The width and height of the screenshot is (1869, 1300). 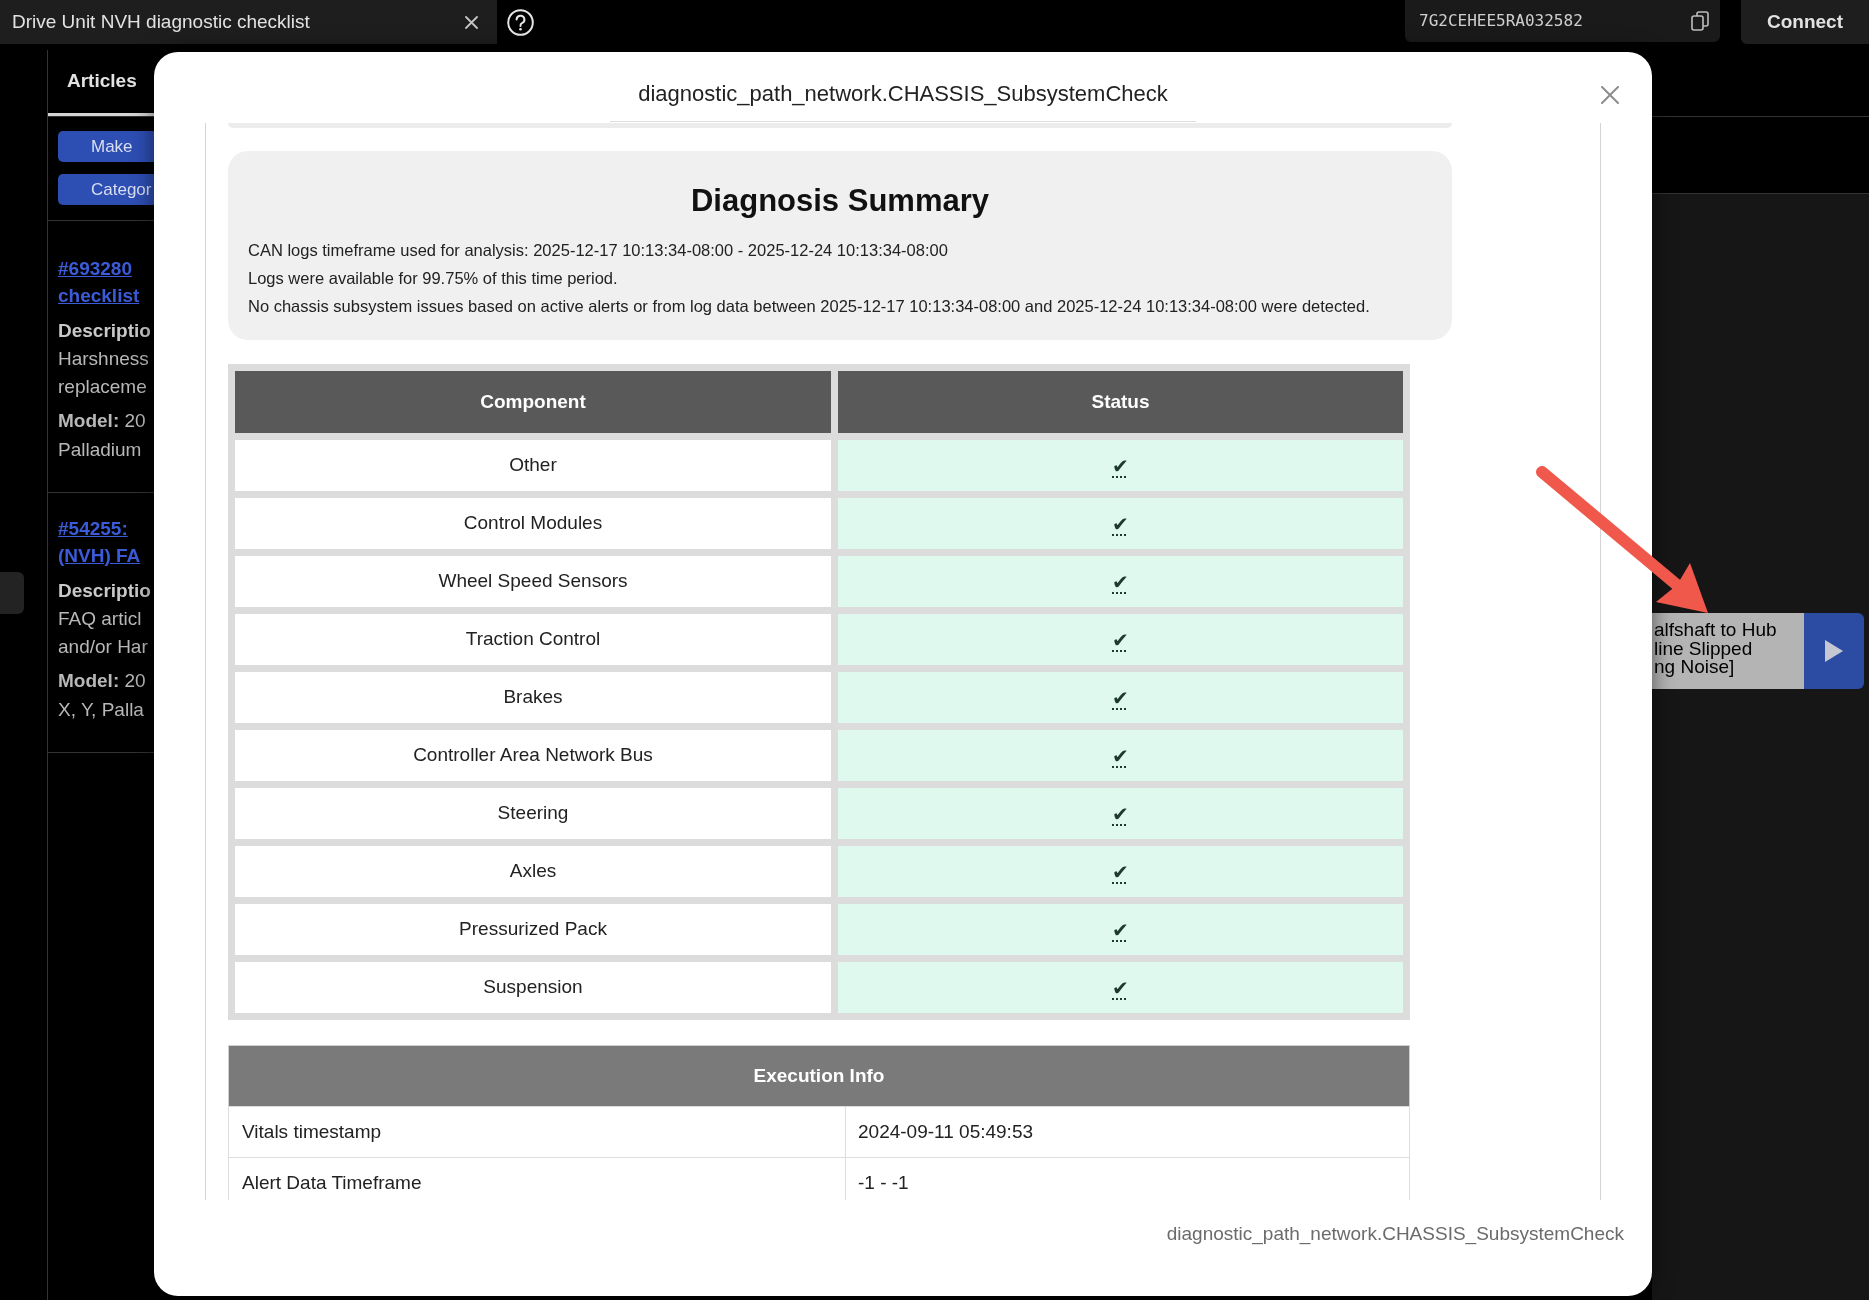 What do you see at coordinates (533, 639) in the screenshot?
I see `table-cell: Traction Control` at bounding box center [533, 639].